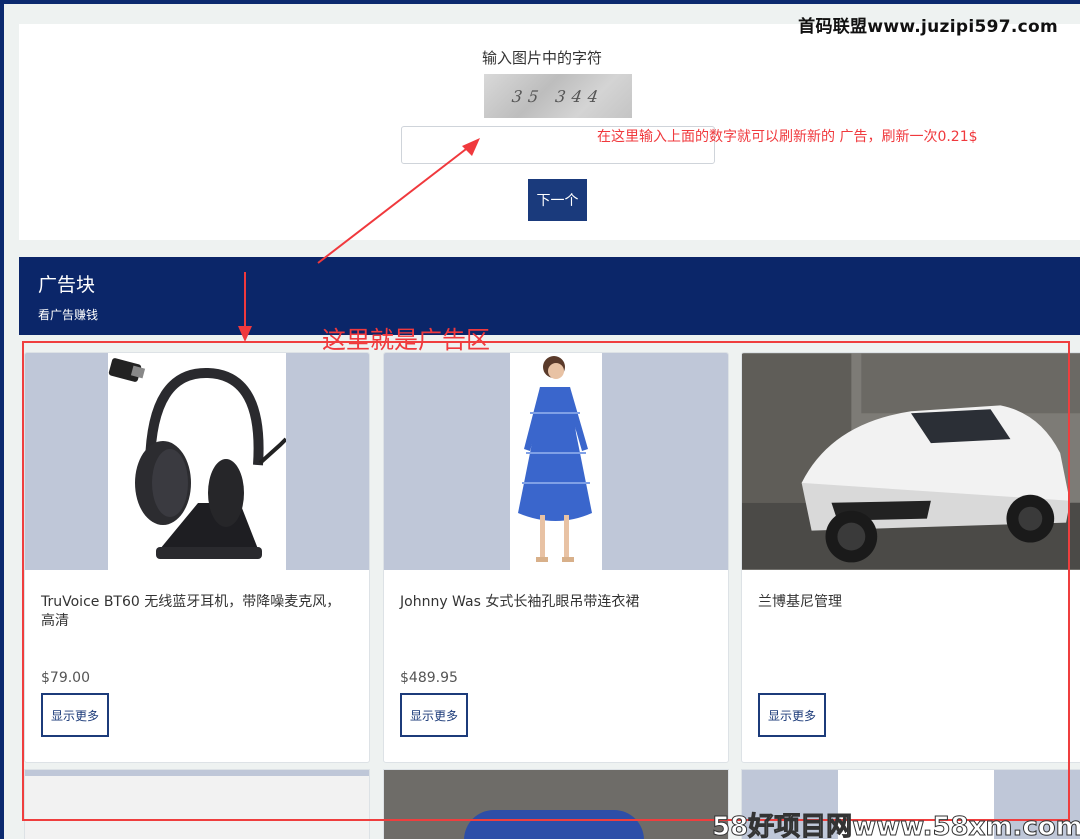 The width and height of the screenshot is (1080, 839). What do you see at coordinates (896, 825) in the screenshot?
I see `watermark-bottom: 58好项目网www.58xm.com` at bounding box center [896, 825].